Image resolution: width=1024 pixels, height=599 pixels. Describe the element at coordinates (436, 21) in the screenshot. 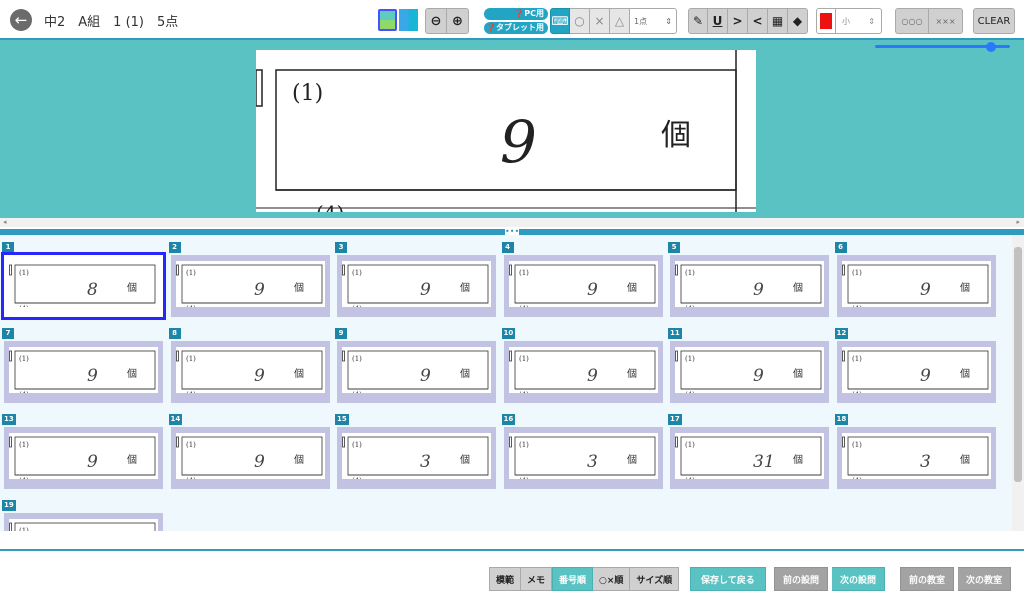

I see `zoom-out-icon: ⊖` at that location.